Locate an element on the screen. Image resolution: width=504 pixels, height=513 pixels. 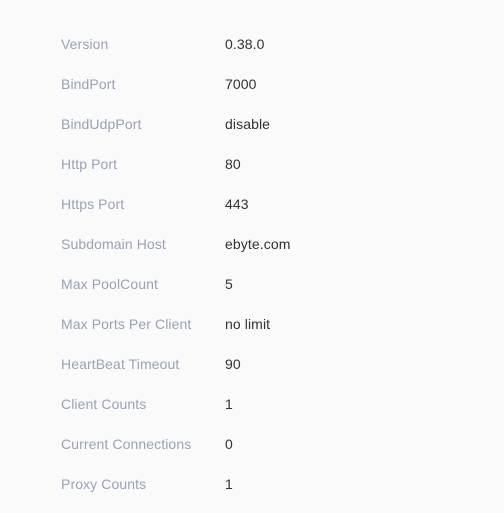
info-row-value: 0.38.0 is located at coordinates (245, 44).